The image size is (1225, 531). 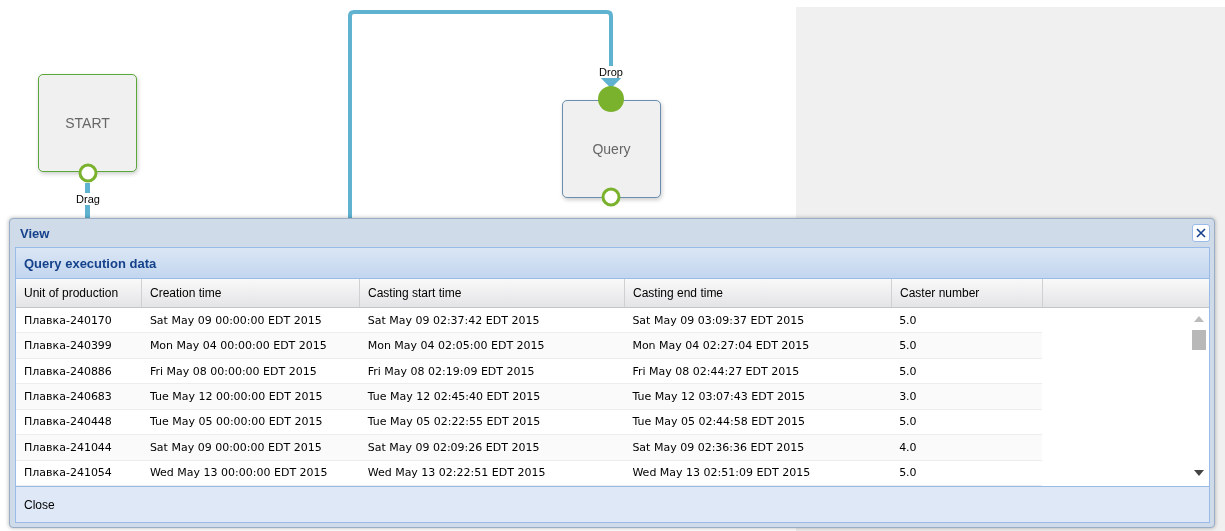 I want to click on table-row: Плавка-240683 Tue May 12 00:00:00 EDT 2015 Tue May 12 02:45:40 EDT 2015 Tue May 12 03:07:43 EDT 2015 3.0, so click(x=529, y=397).